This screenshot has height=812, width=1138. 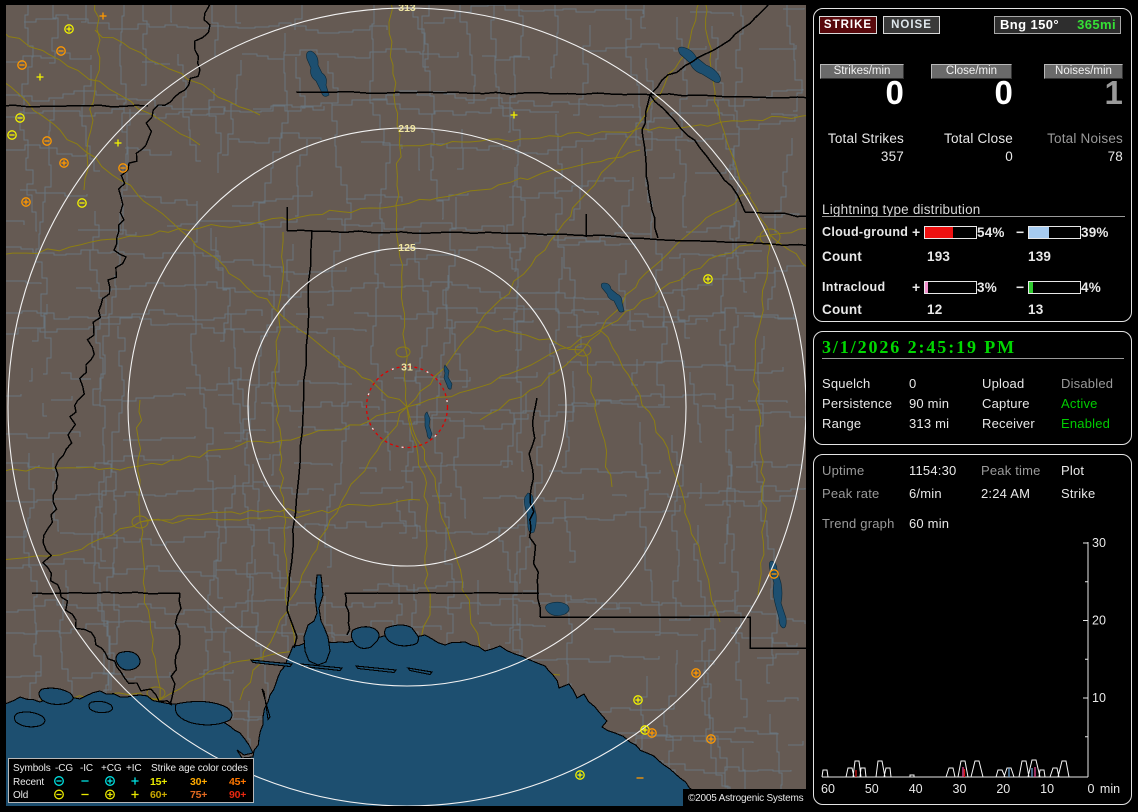 I want to click on svg-text: Symbols, so click(x=32, y=768).